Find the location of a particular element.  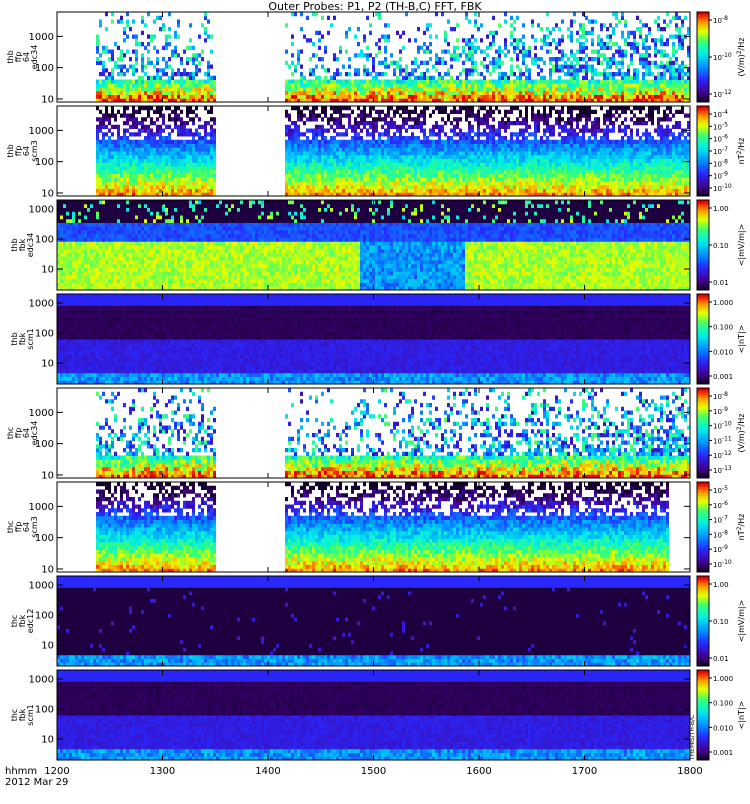

colorbar-tick-label: 0.01 is located at coordinates (721, 659).